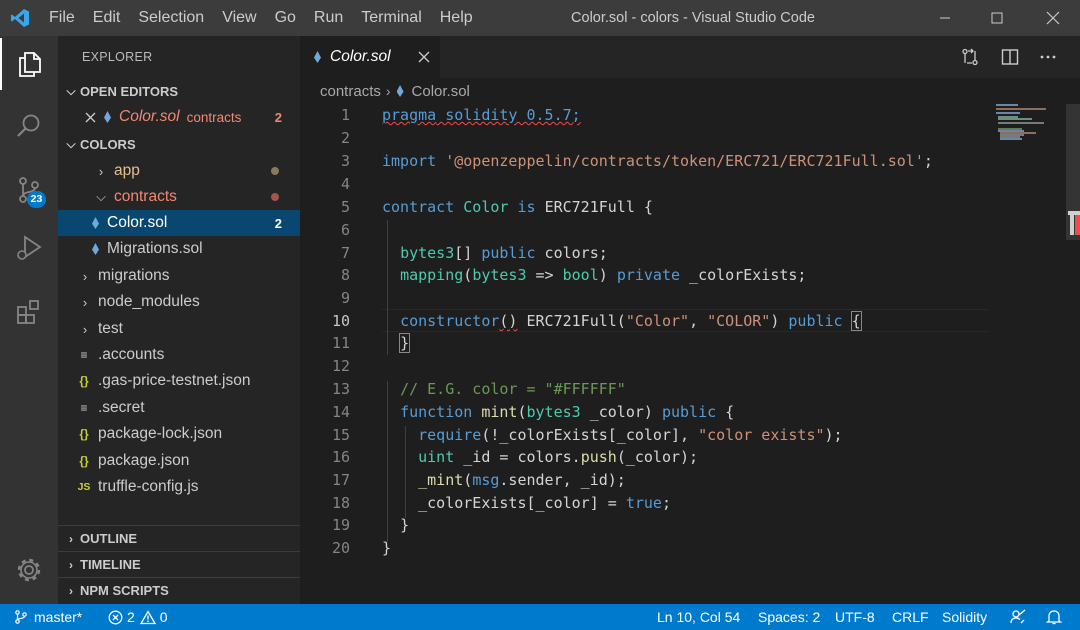  What do you see at coordinates (29, 126) in the screenshot?
I see `search-button` at bounding box center [29, 126].